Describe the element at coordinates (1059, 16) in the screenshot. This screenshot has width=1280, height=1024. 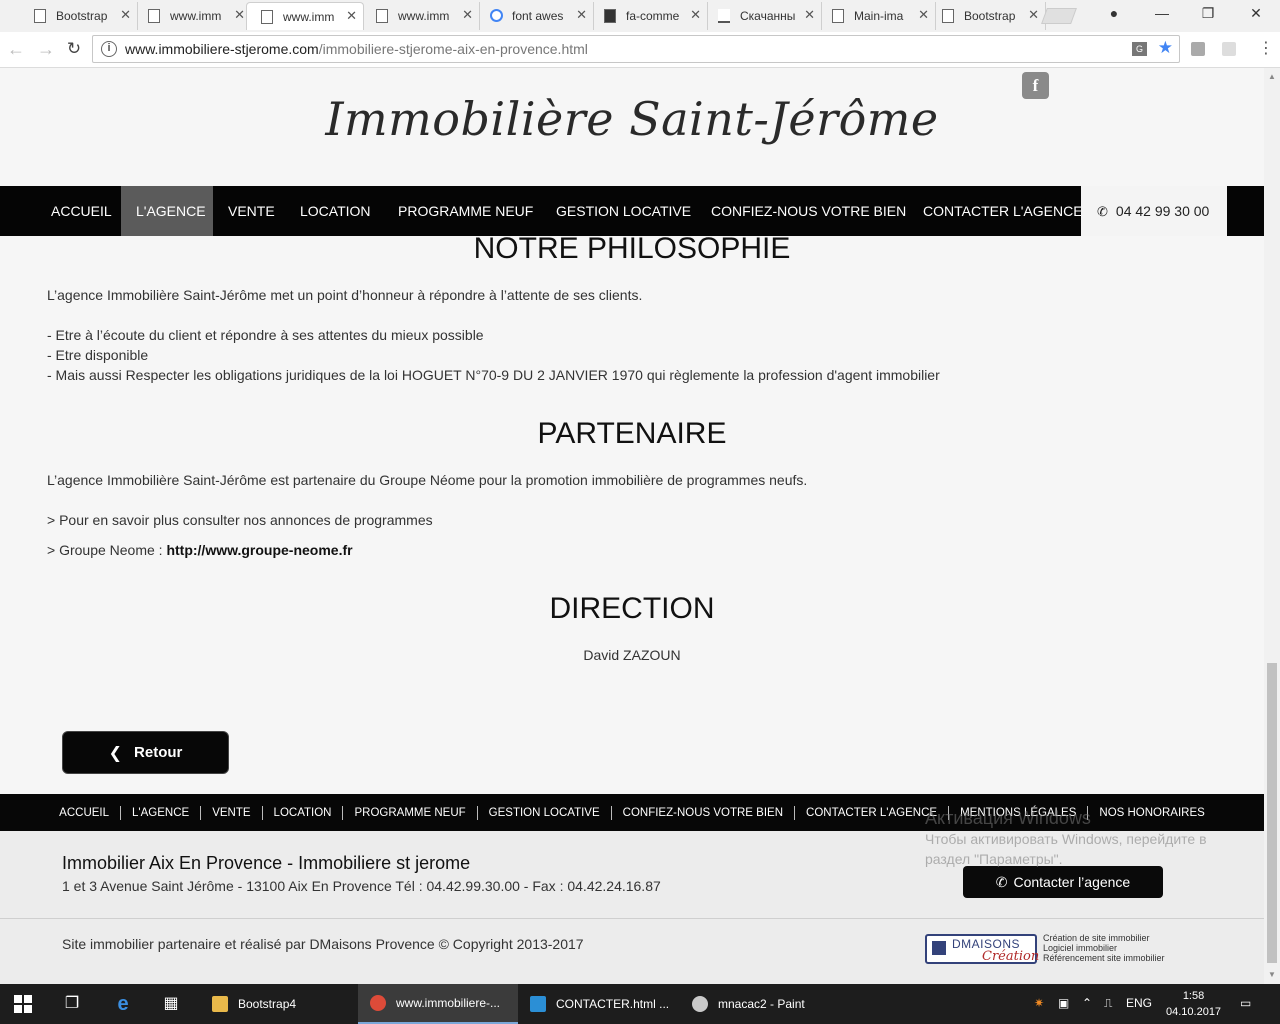
I see `new-tab-button` at that location.